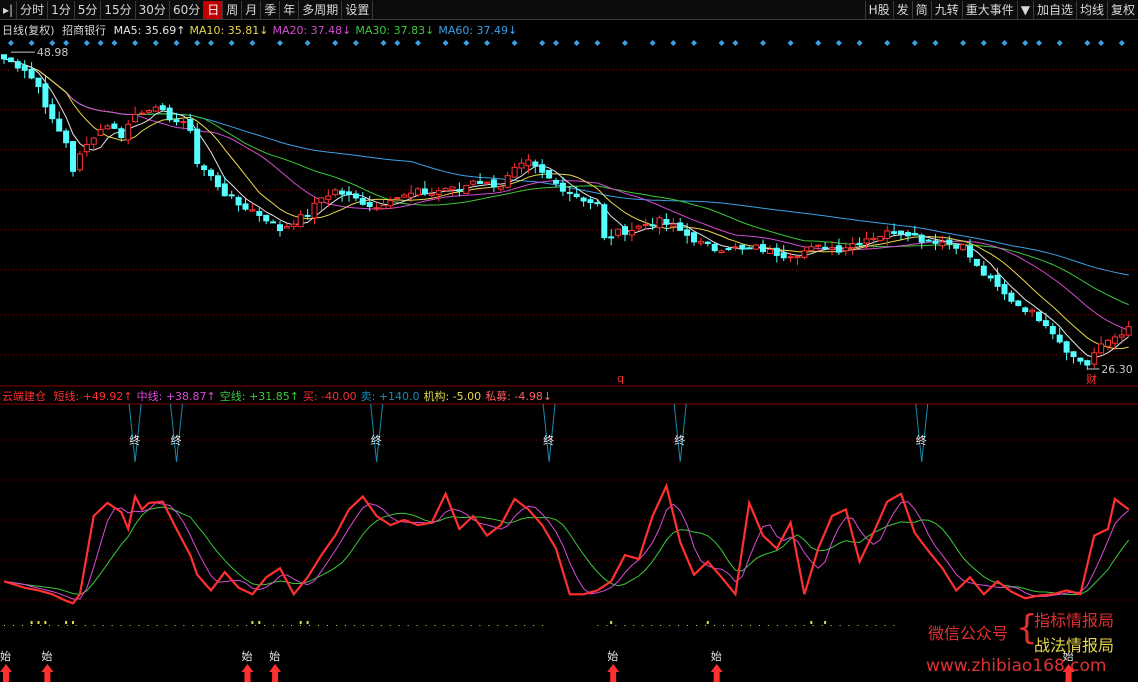 This screenshot has width=1138, height=682. What do you see at coordinates (1091, 379) in the screenshot?
I see `cai-marker: 财` at bounding box center [1091, 379].